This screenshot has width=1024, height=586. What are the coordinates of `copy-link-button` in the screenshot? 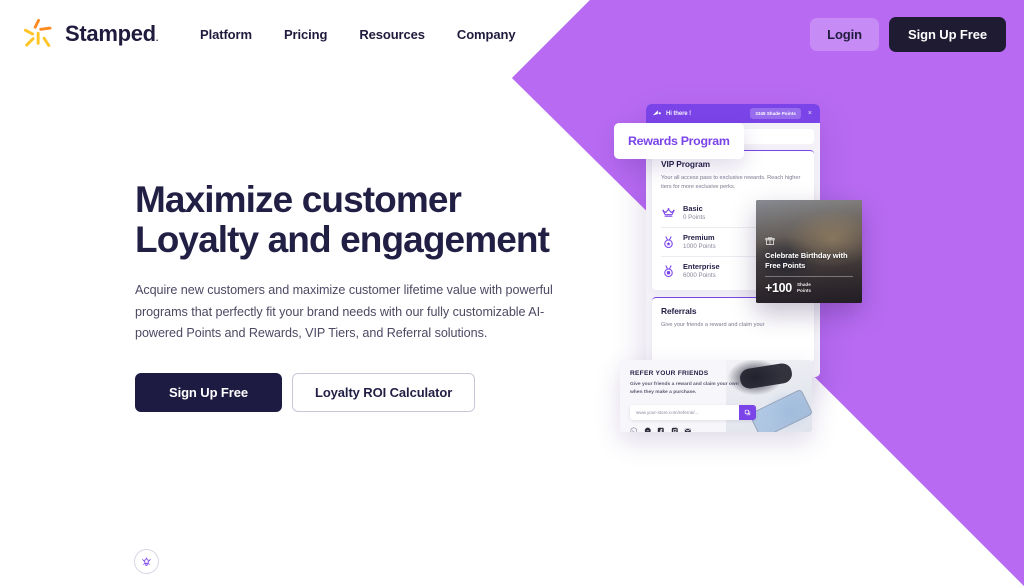 It's located at (747, 412).